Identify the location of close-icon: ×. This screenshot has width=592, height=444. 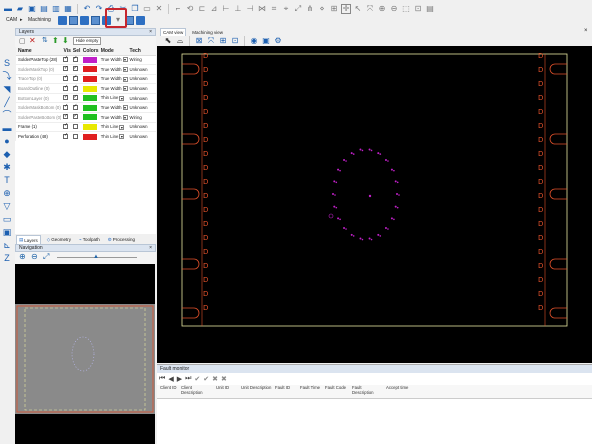
(150, 248).